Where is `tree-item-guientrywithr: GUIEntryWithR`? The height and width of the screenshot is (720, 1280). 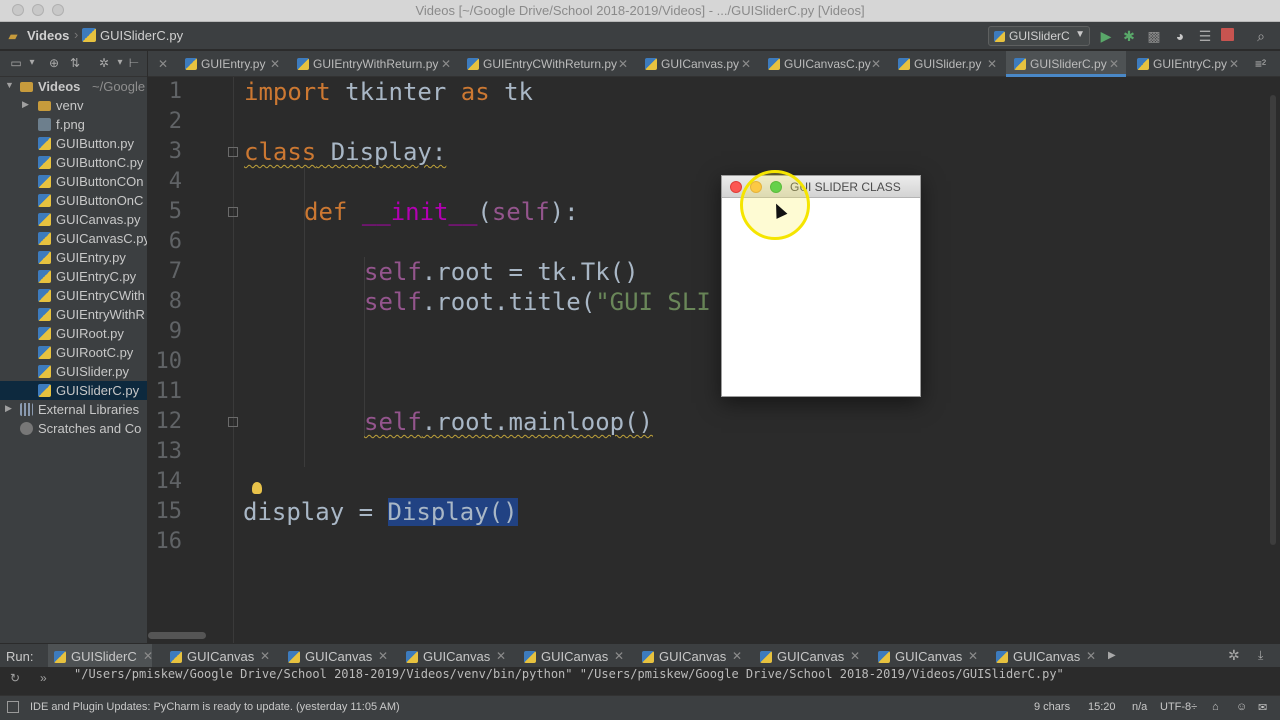 tree-item-guientrywithr: GUIEntryWithR is located at coordinates (73, 314).